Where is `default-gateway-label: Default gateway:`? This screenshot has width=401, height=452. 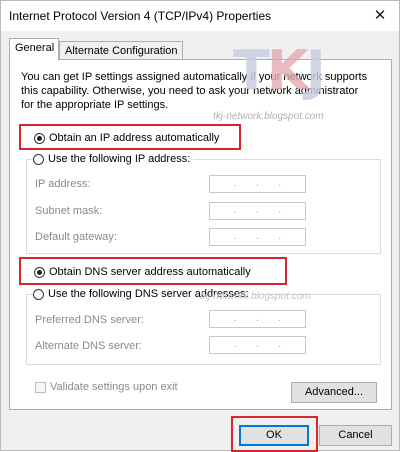 default-gateway-label: Default gateway: is located at coordinates (76, 237).